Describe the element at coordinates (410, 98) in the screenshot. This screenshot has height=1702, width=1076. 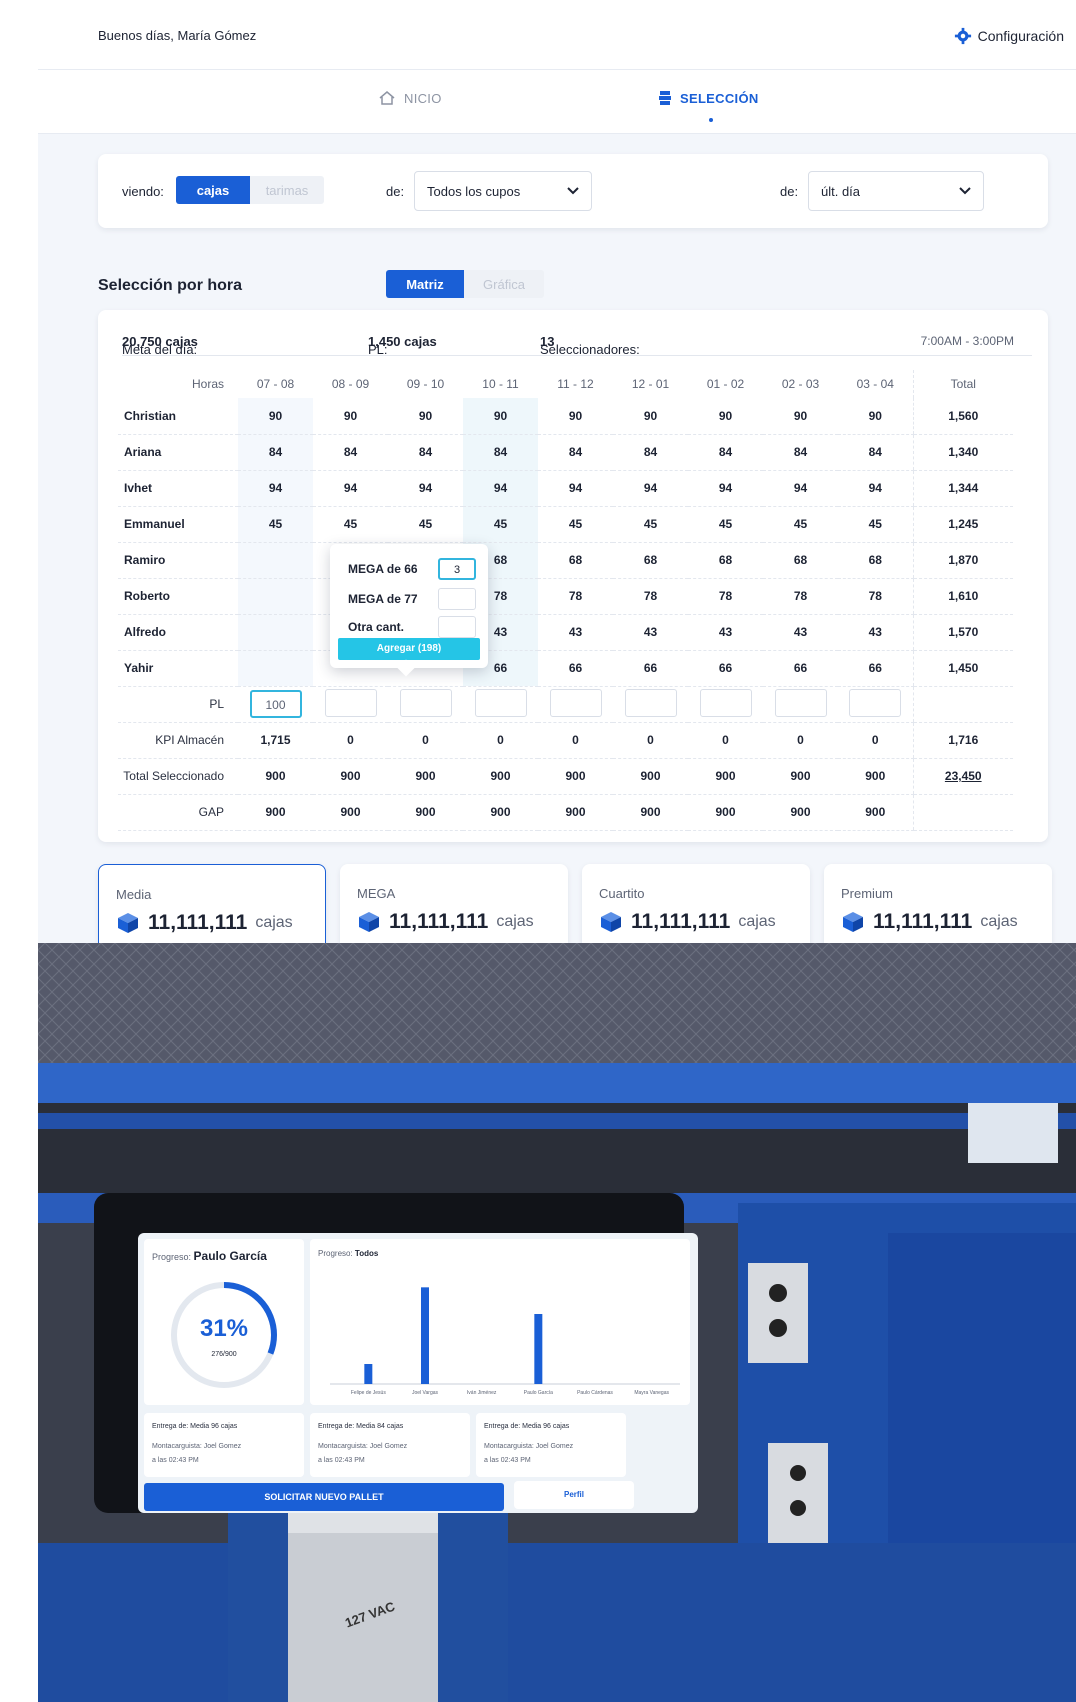
I see `tab-inicio: NICIO` at that location.